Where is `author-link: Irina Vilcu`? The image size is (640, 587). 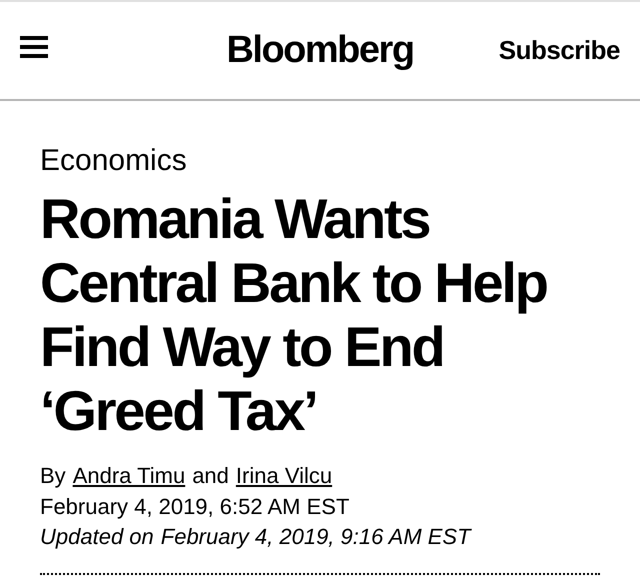
author-link: Irina Vilcu is located at coordinates (284, 476).